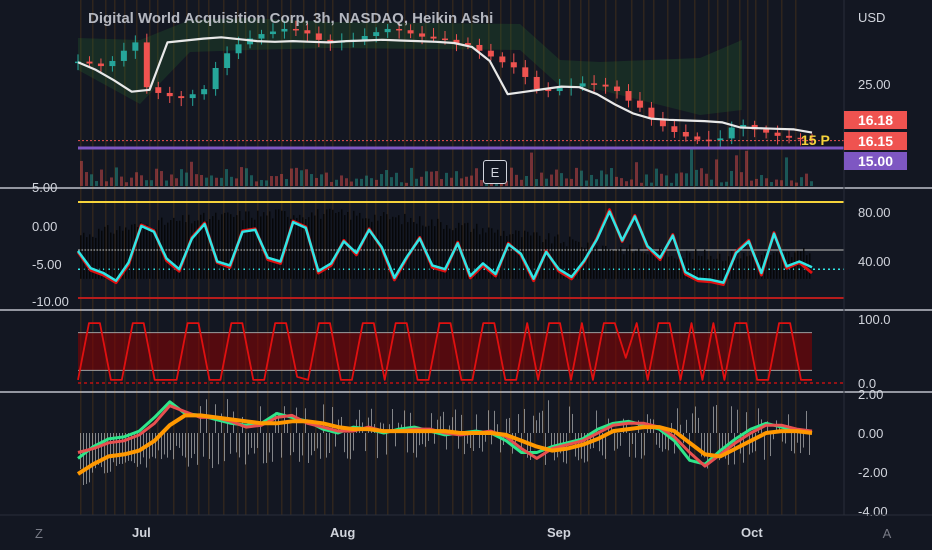  What do you see at coordinates (875, 161) in the screenshot?
I see `price-tag-level: 15.00` at bounding box center [875, 161].